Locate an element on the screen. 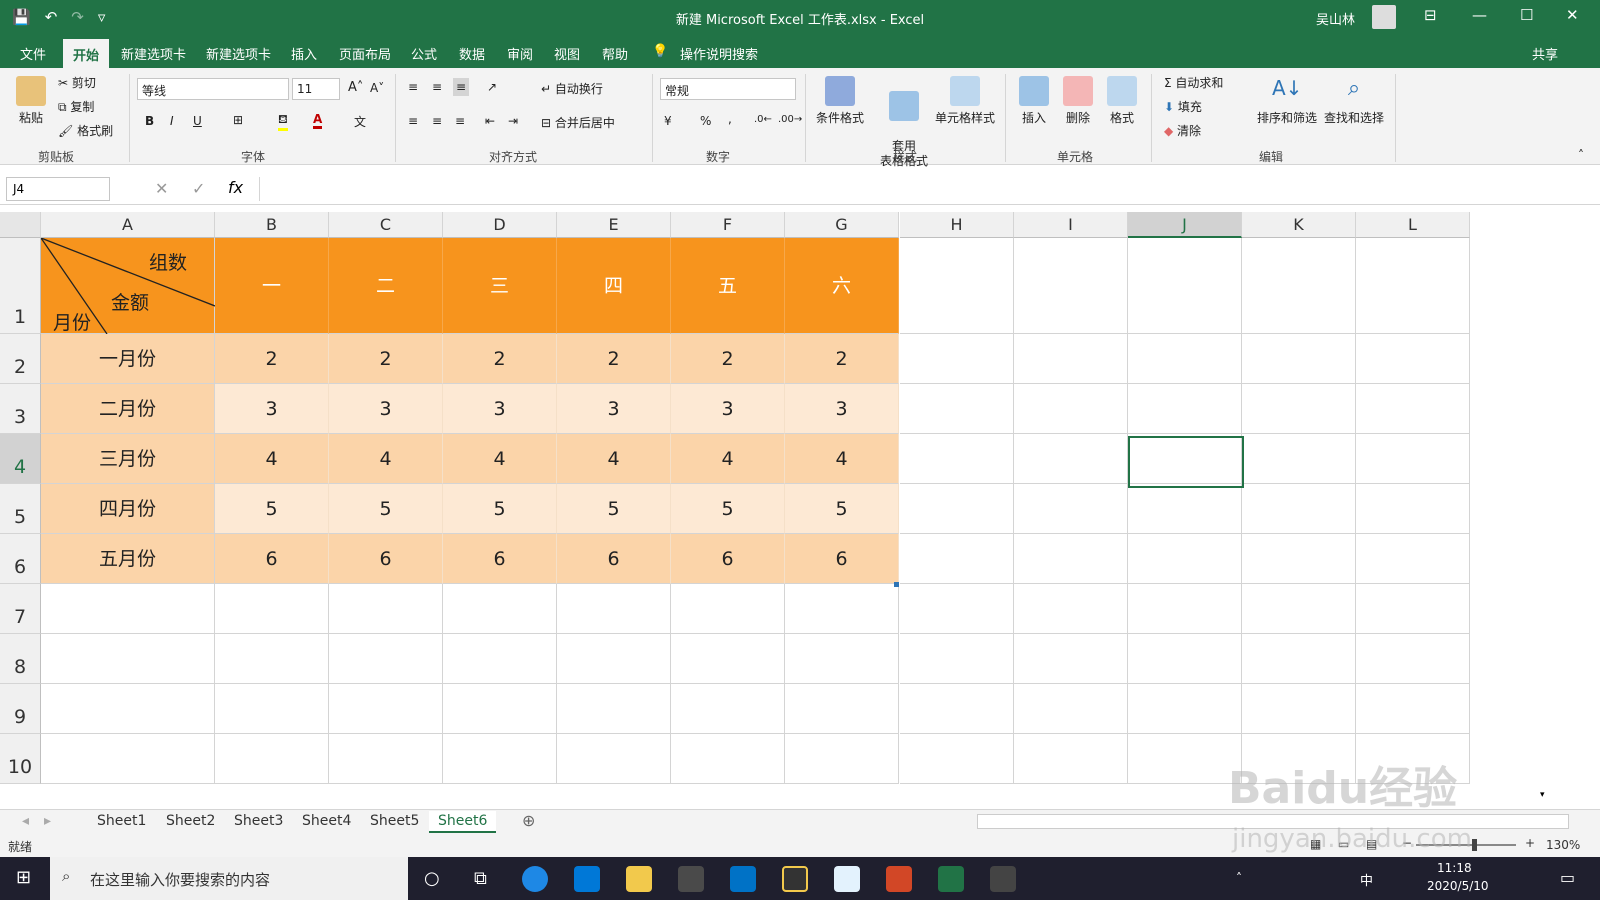 This screenshot has width=1600, height=900. group-header-cell: 三 is located at coordinates (500, 286).